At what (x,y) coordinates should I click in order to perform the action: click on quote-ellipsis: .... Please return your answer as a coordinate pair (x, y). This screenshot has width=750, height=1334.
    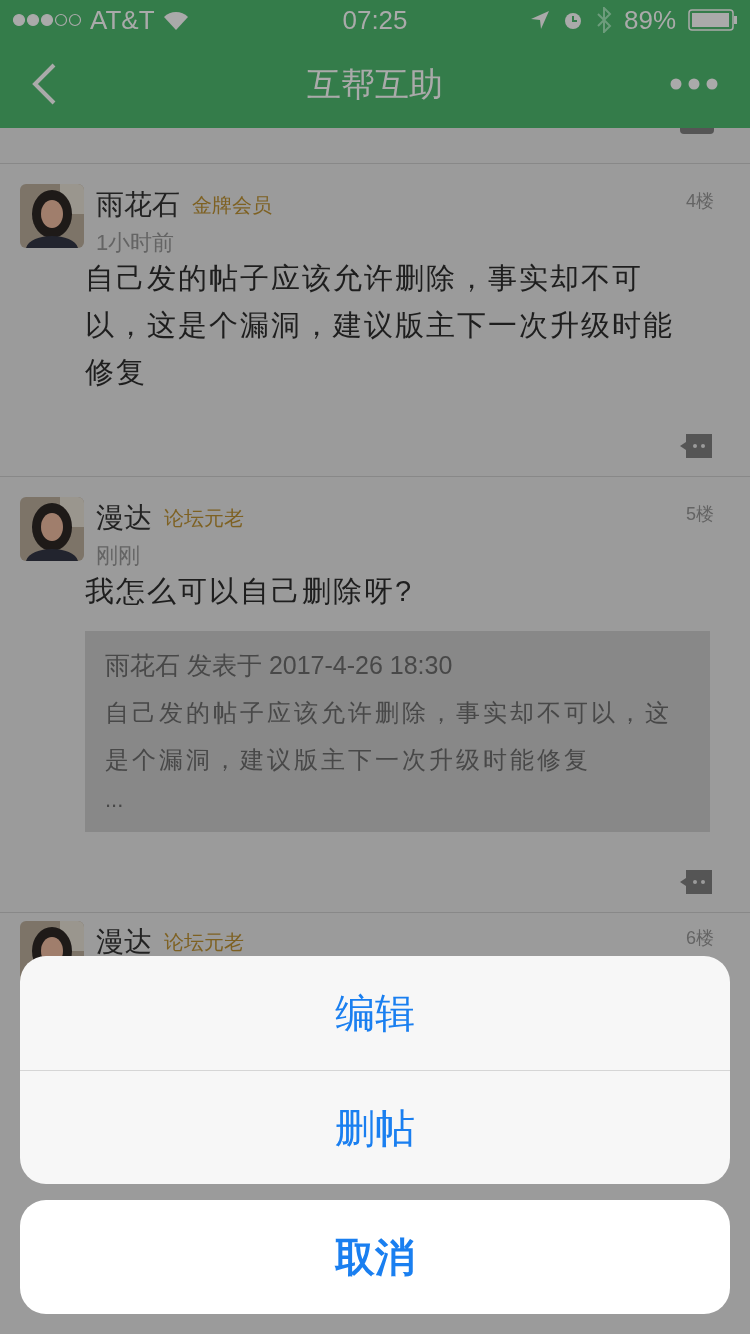
    Looking at the image, I should click on (114, 799).